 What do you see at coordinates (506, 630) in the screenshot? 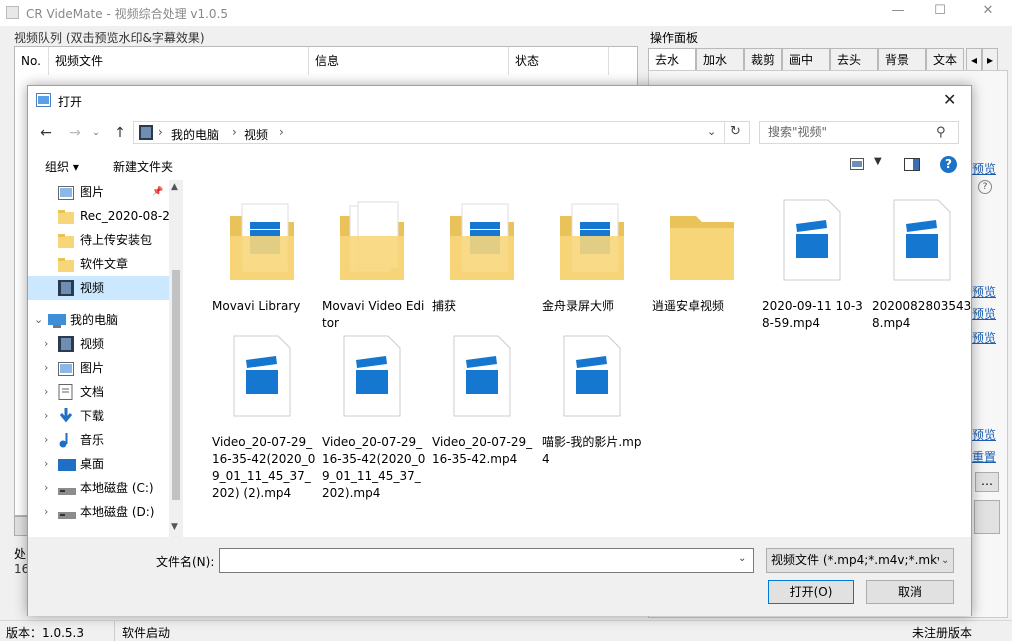
I see `status-bar: 版本：1.0.5.3 软件启动 未注册版本` at bounding box center [506, 630].